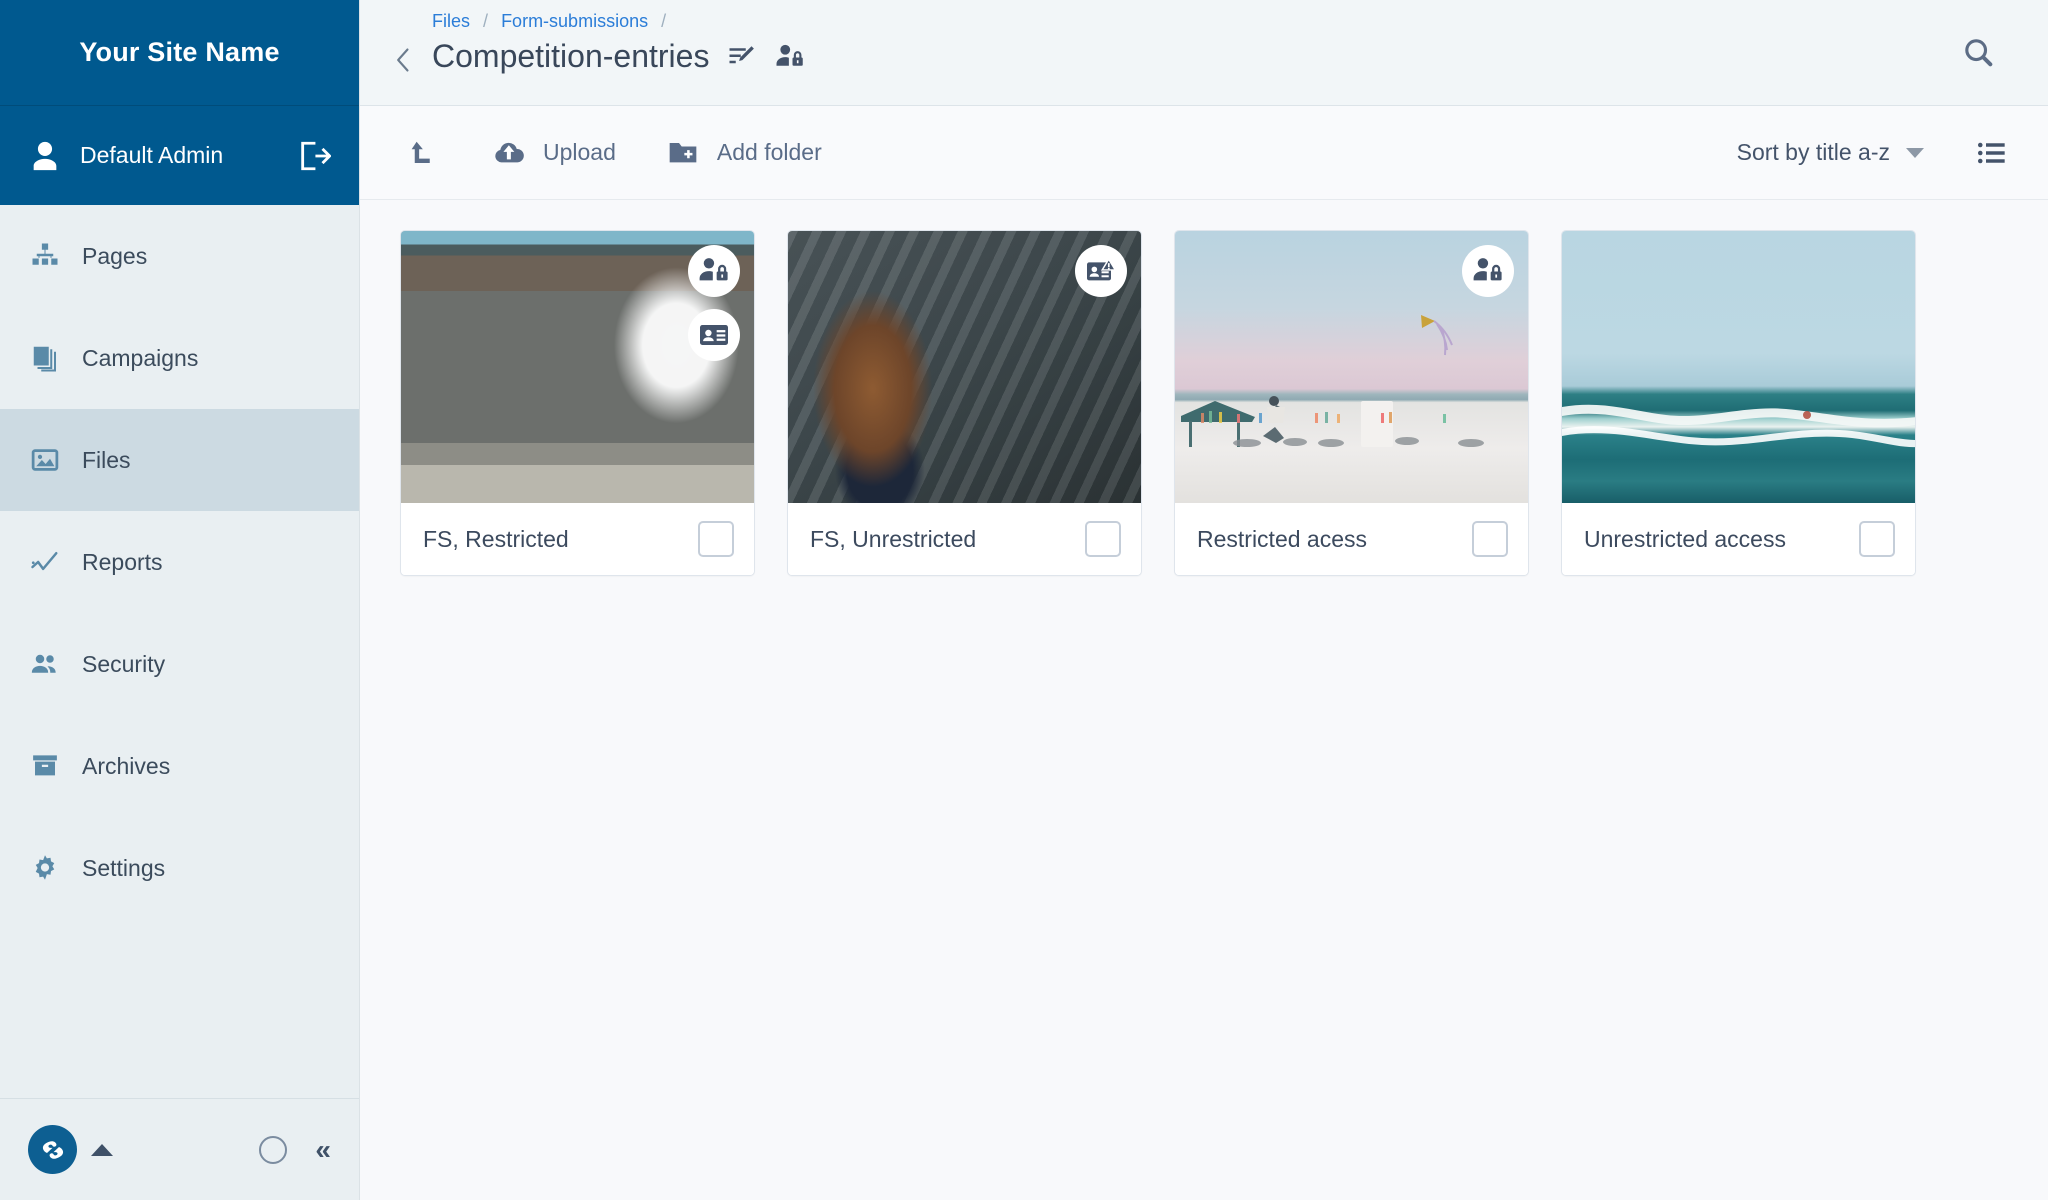  What do you see at coordinates (1979, 53) in the screenshot?
I see `search-icon` at bounding box center [1979, 53].